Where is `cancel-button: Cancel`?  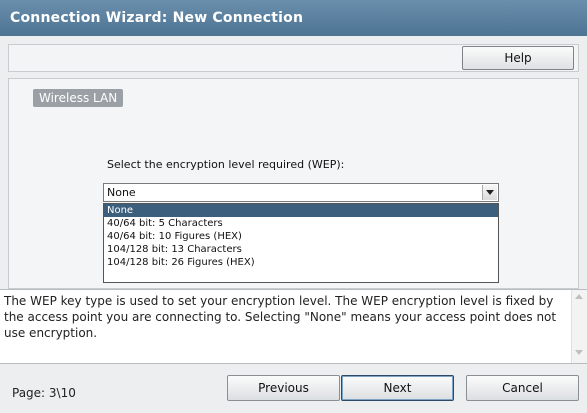
cancel-button: Cancel is located at coordinates (522, 388).